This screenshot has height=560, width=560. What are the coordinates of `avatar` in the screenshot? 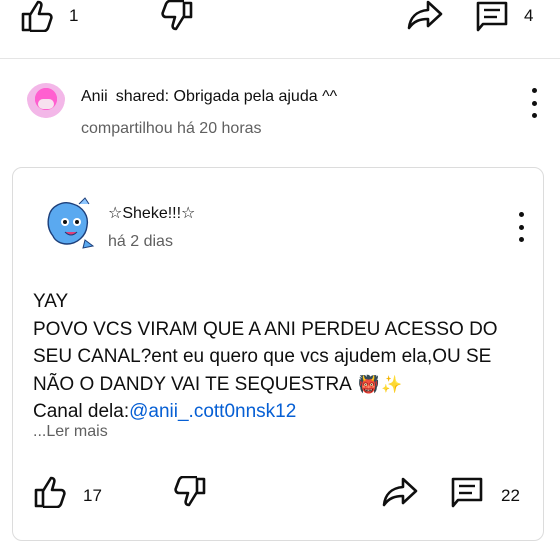 It's located at (46, 103).